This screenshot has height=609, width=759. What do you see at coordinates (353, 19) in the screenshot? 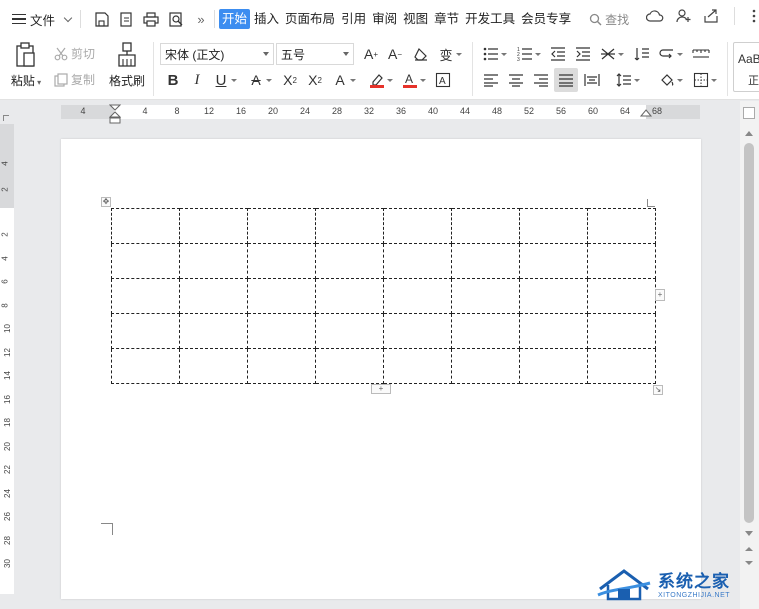
I see `tab-references: 引用` at bounding box center [353, 19].